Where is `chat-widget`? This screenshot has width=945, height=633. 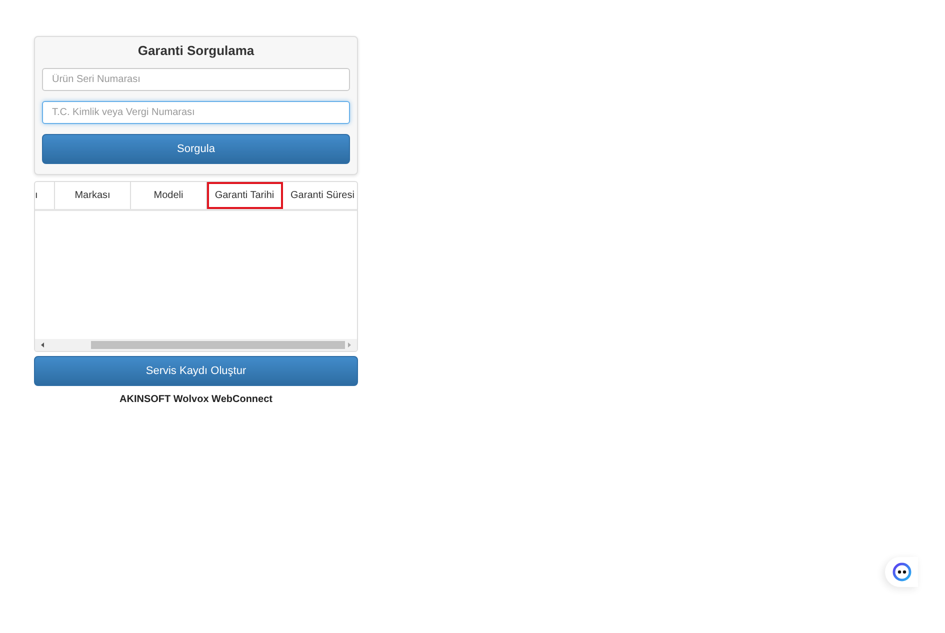 chat-widget is located at coordinates (901, 572).